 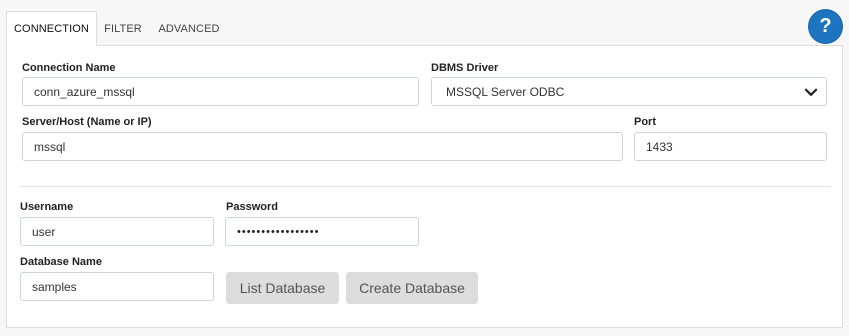 What do you see at coordinates (322, 146) in the screenshot?
I see `server-host-input: mssql` at bounding box center [322, 146].